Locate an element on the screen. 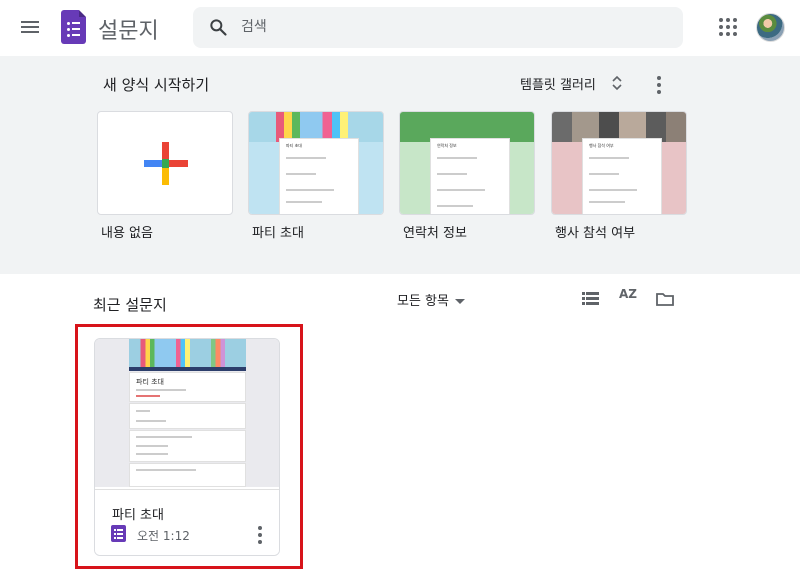 The image size is (800, 586). search-input is located at coordinates (451, 27).